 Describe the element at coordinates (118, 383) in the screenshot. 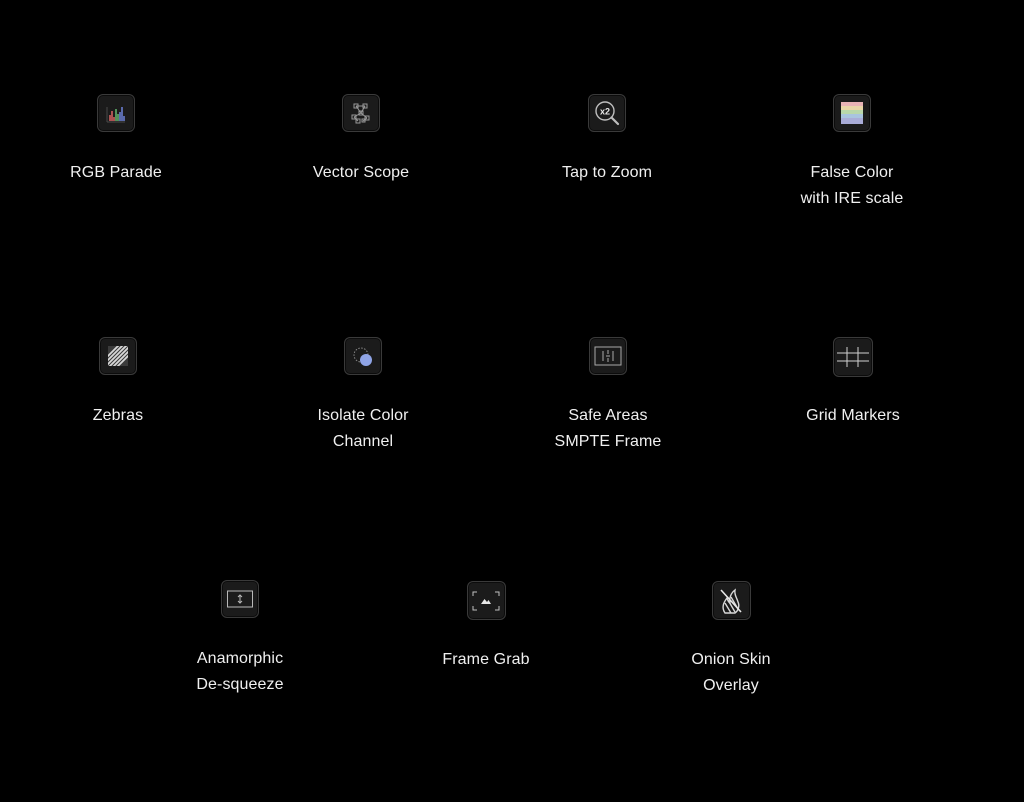

I see `feature-zebras: Zebras` at that location.